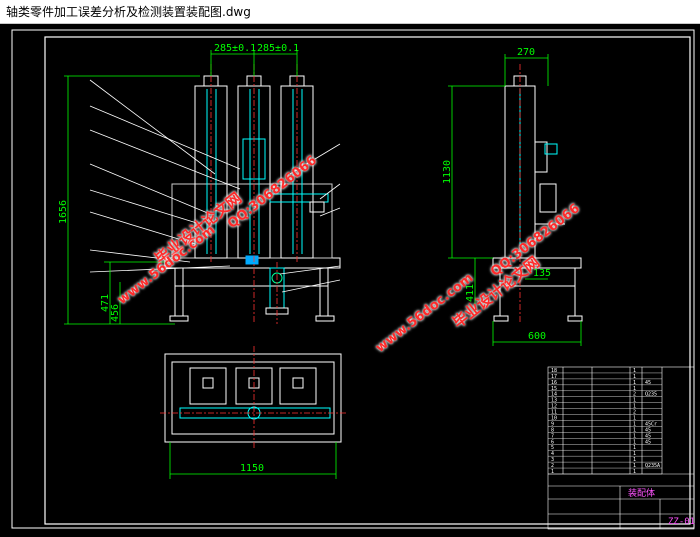  Describe the element at coordinates (526, 52) in the screenshot. I see `dim-270: 270` at that location.